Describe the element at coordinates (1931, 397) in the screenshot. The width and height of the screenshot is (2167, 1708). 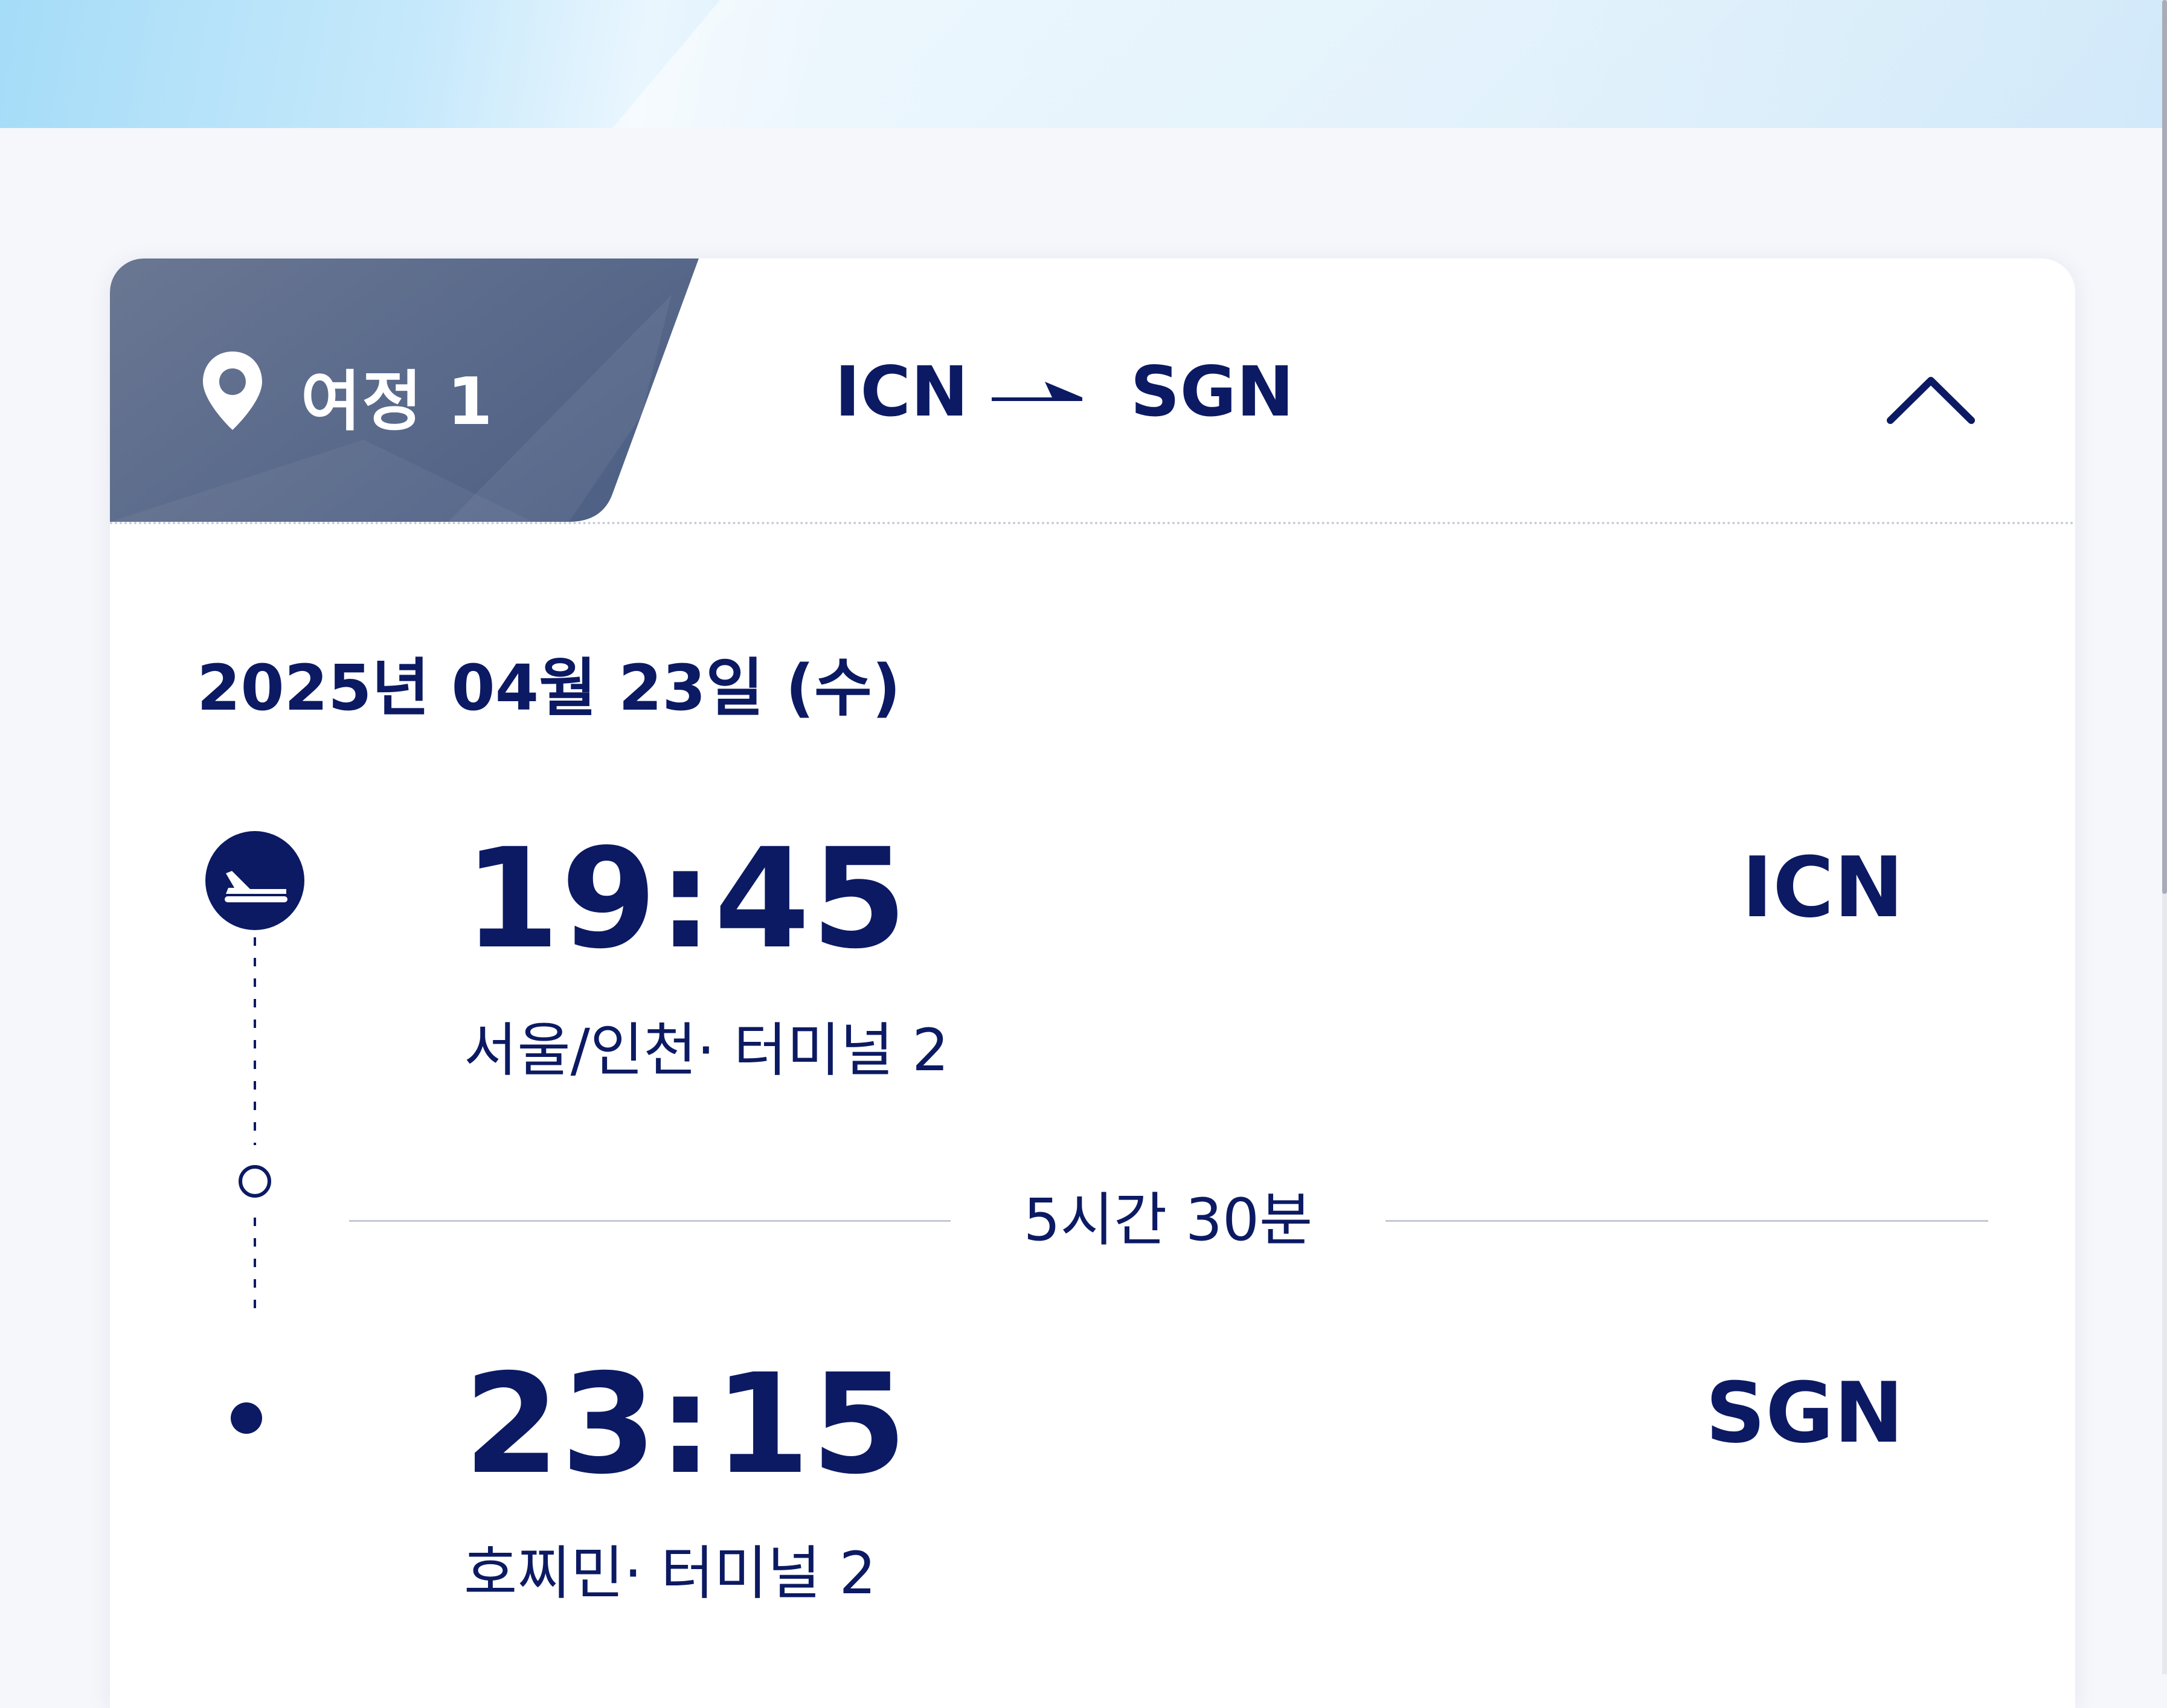
I see `chevron-up-icon` at that location.